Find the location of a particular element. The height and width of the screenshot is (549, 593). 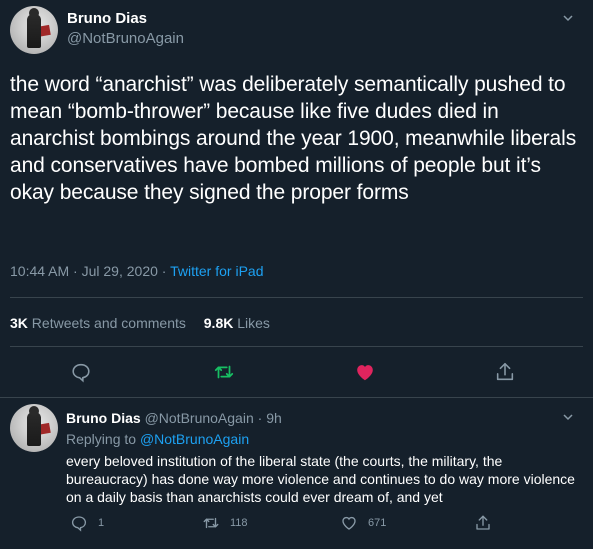

reply-button: 1 is located at coordinates (87, 523).